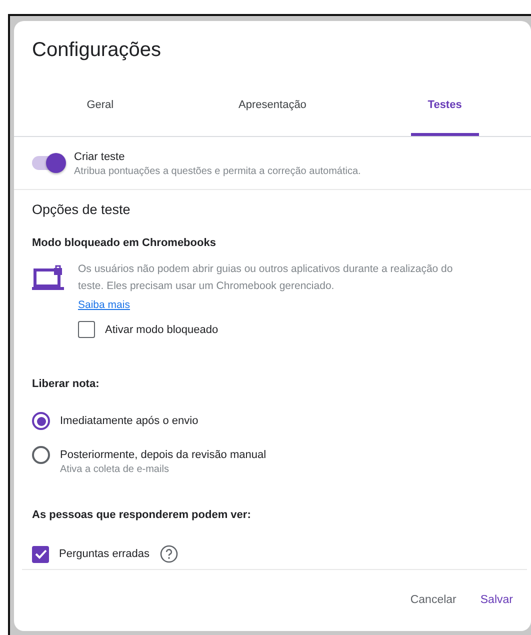  What do you see at coordinates (66, 384) in the screenshot?
I see `section-heading: Liberar nota:` at bounding box center [66, 384].